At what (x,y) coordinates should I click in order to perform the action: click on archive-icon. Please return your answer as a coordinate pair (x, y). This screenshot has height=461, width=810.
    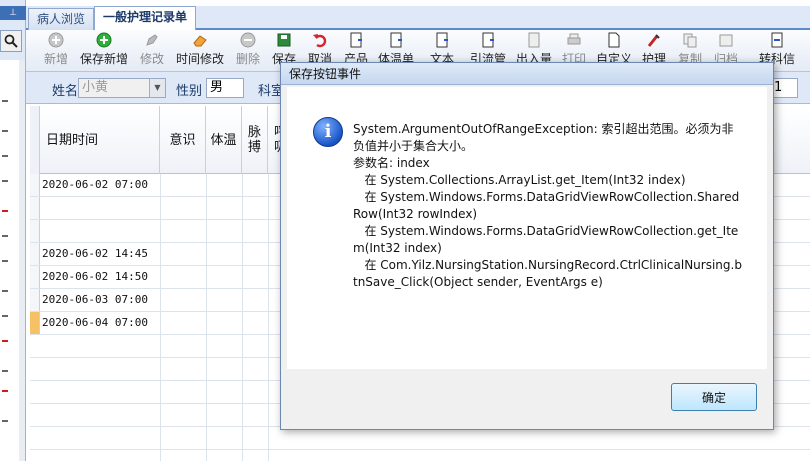
    Looking at the image, I should click on (726, 40).